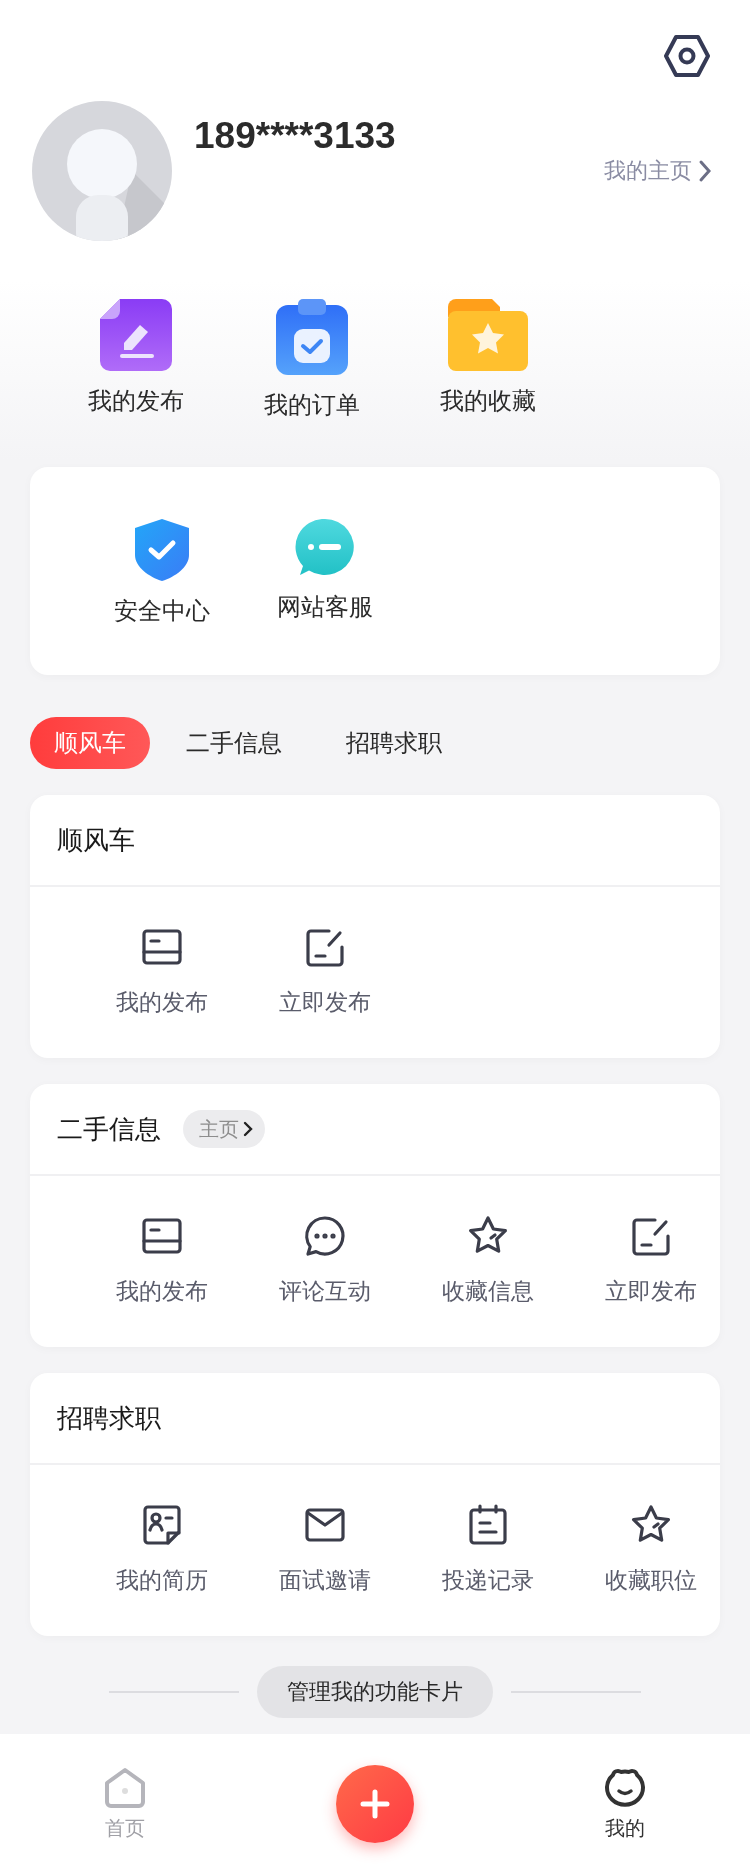 Image resolution: width=750 pixels, height=1874 pixels. What do you see at coordinates (109, 1418) in the screenshot?
I see `card-title: 招聘求职` at bounding box center [109, 1418].